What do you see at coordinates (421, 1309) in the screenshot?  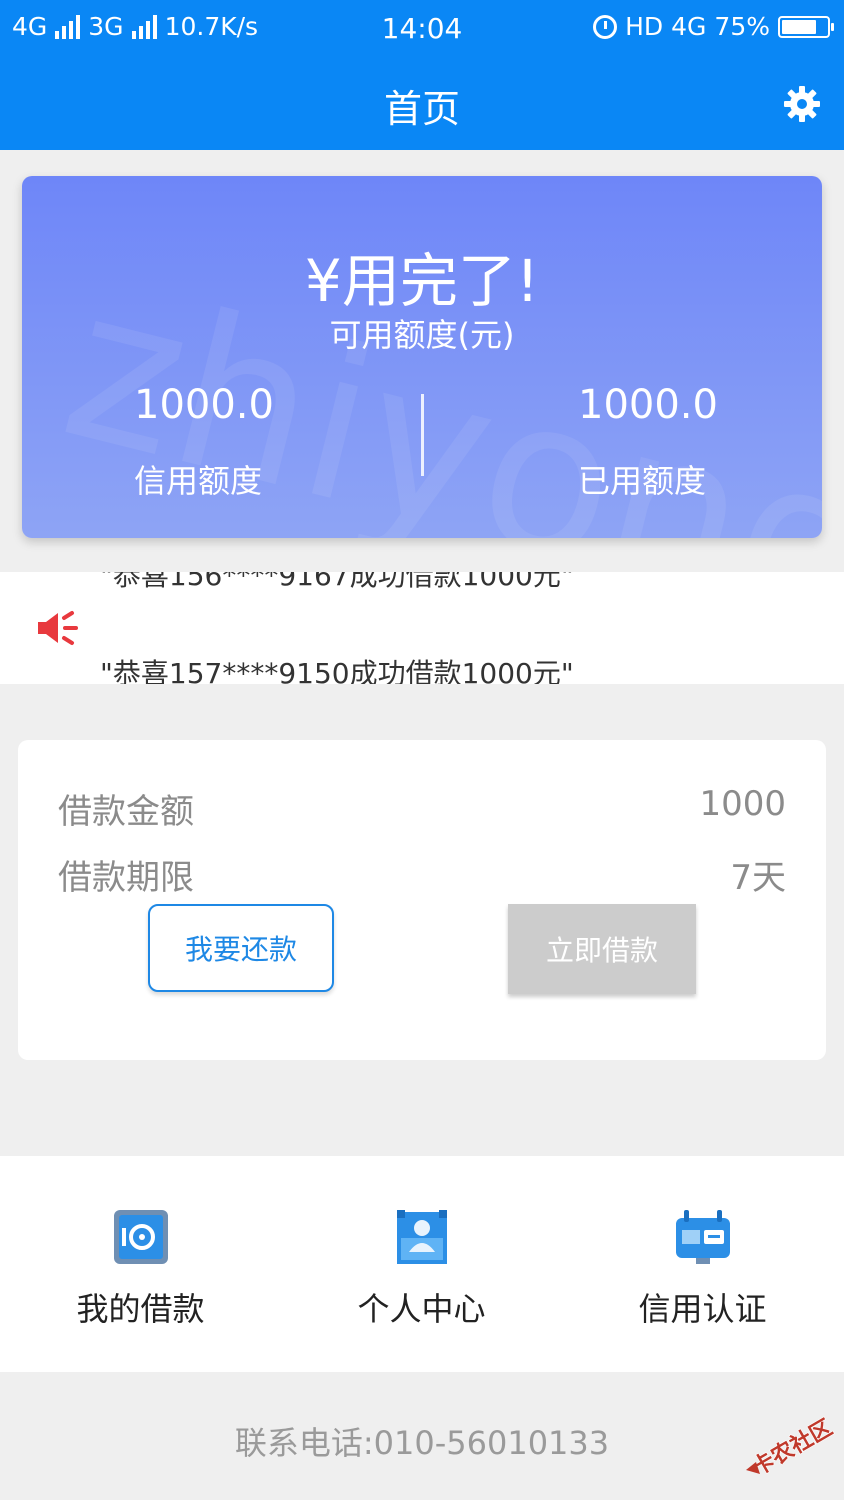 I see `menu-item-label: 个人中心` at bounding box center [421, 1309].